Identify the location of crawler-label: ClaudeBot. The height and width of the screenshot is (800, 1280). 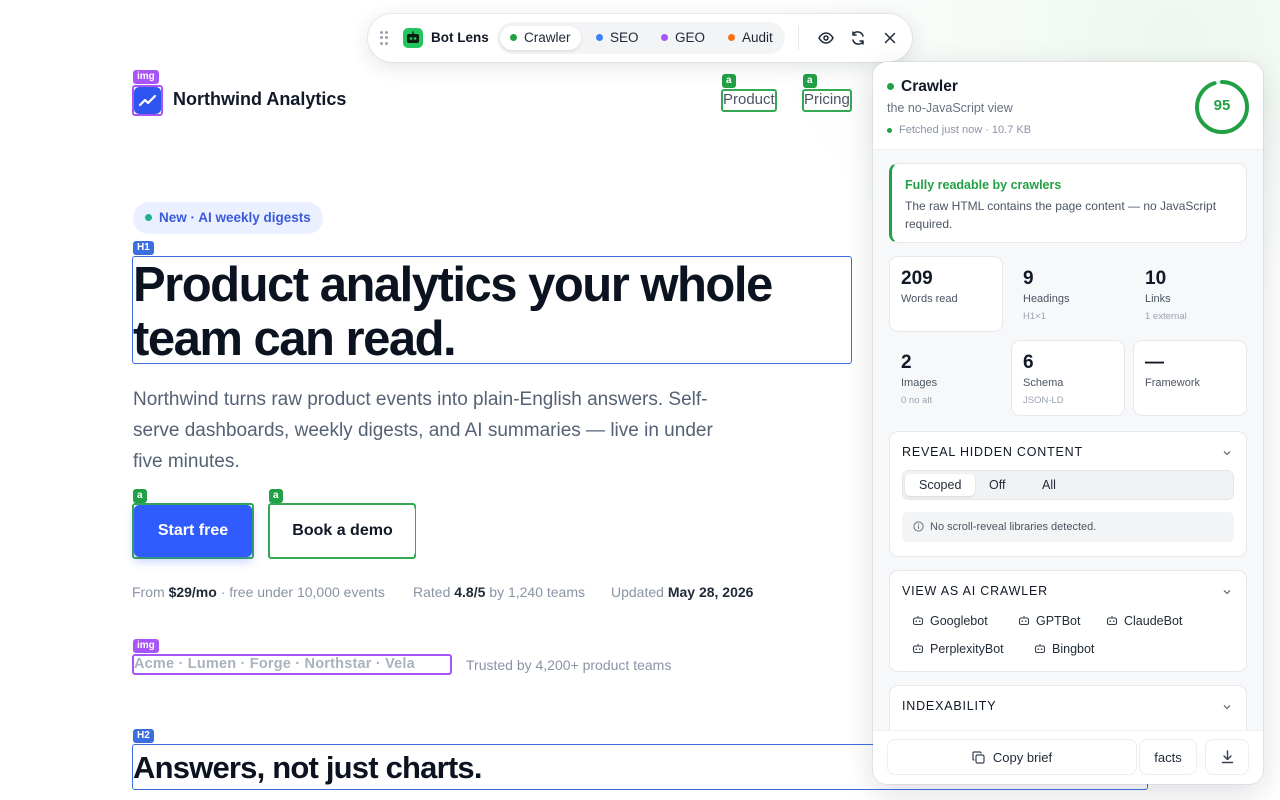
(1153, 621).